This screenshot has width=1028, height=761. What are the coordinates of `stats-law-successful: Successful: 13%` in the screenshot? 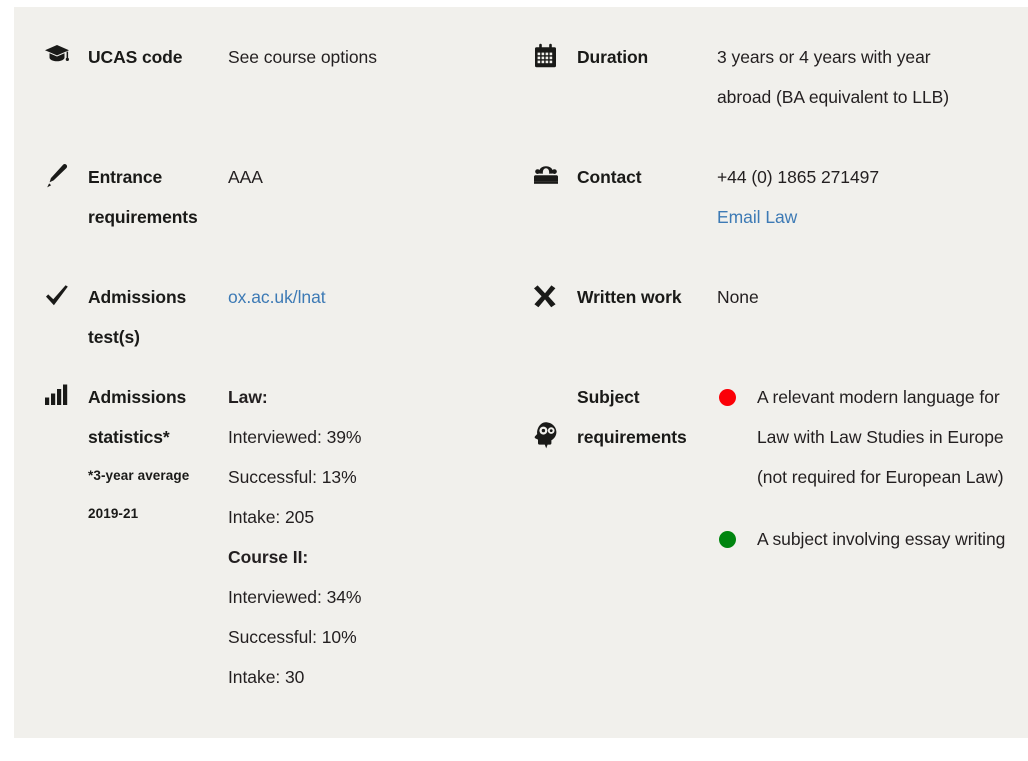 It's located at (292, 477).